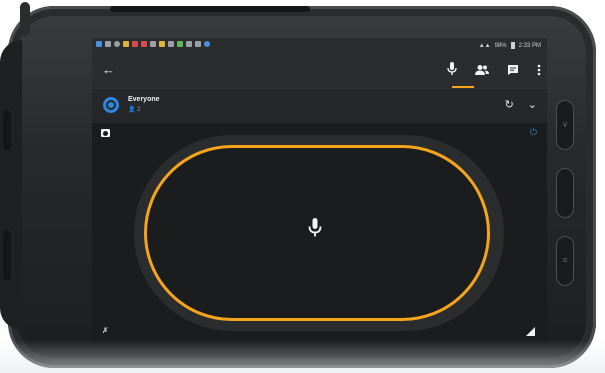  I want to click on power-icon: ⏻, so click(533, 132).